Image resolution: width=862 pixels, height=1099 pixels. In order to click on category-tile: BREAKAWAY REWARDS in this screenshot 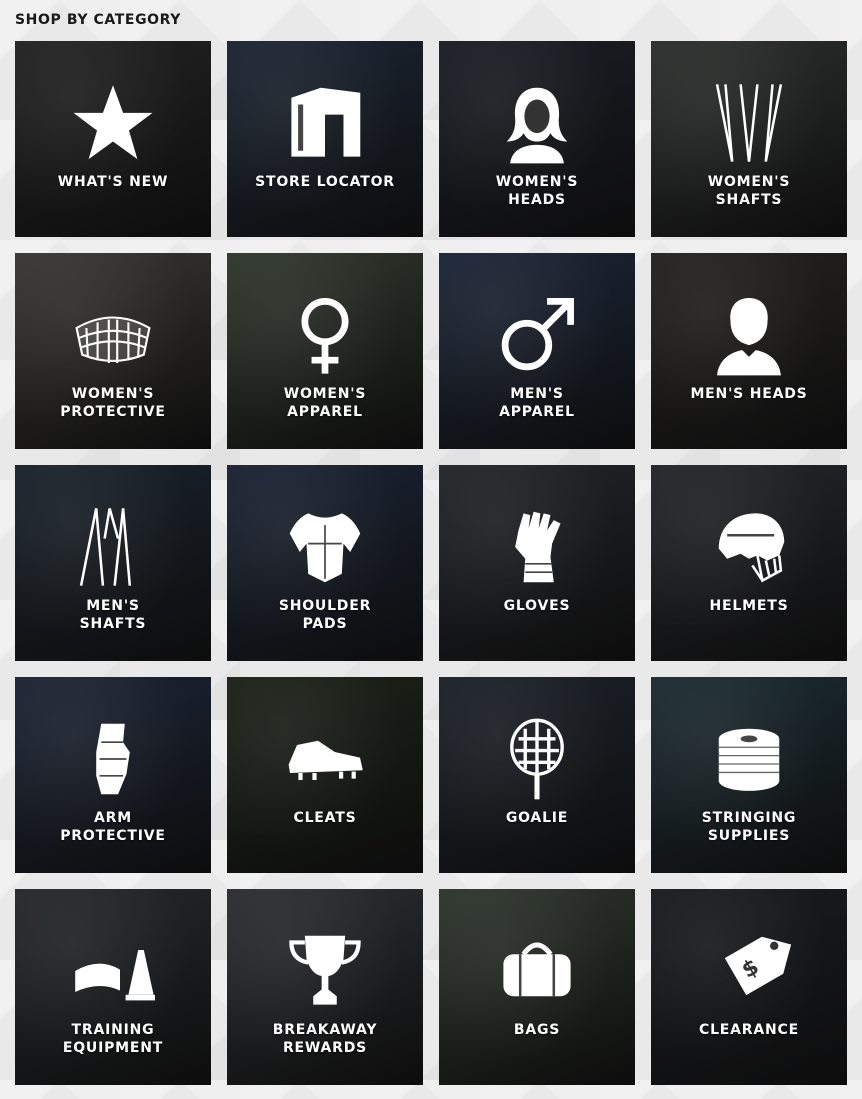, I will do `click(325, 987)`.